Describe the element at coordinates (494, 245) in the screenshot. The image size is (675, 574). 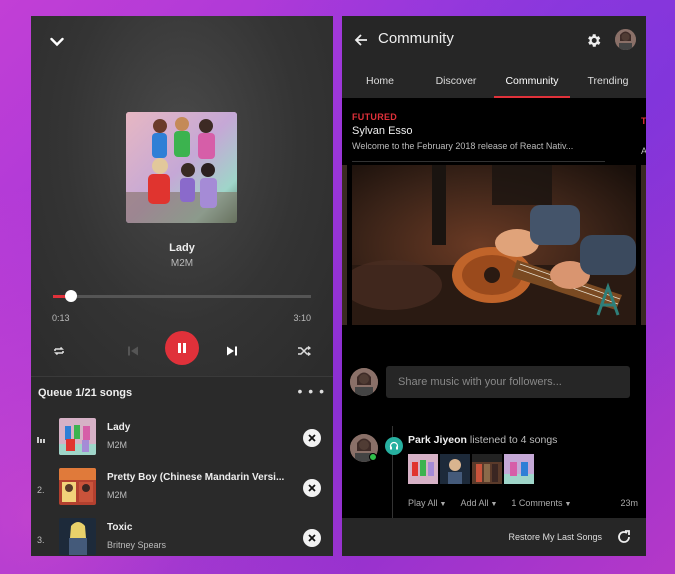
I see `featured-image` at that location.